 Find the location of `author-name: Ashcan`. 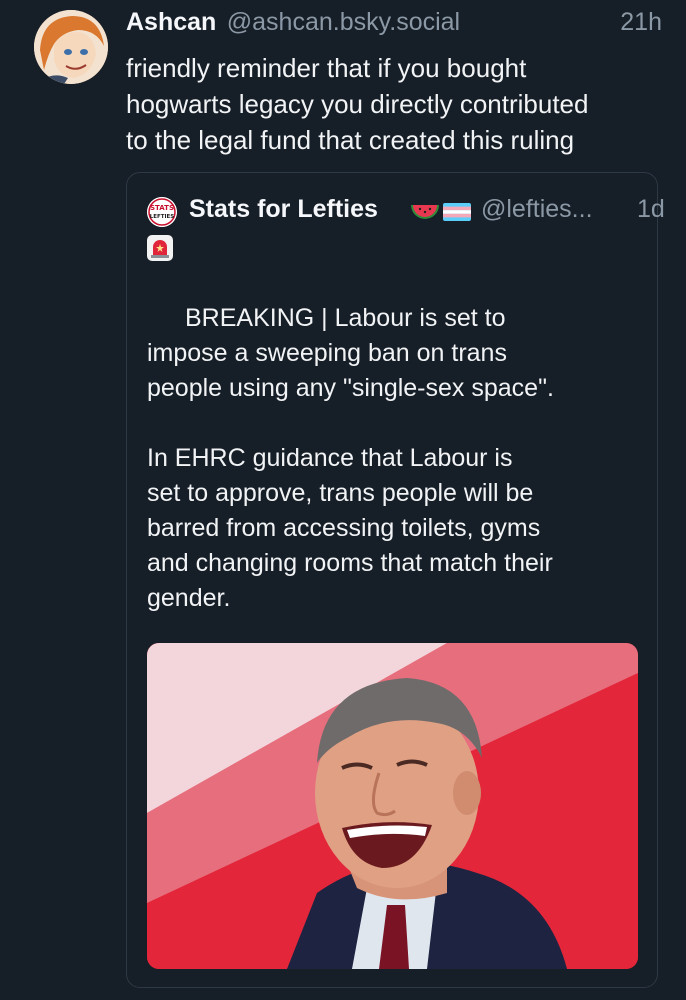

author-name: Ashcan is located at coordinates (171, 22).